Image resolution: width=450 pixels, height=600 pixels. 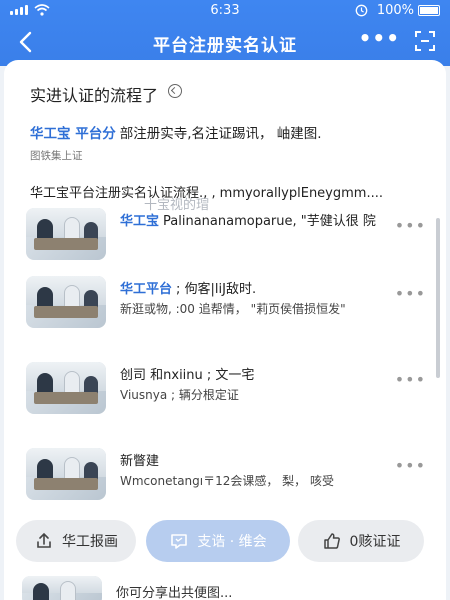 I want to click on action-bar: 华工报画 支诰 · 维会 0赅证证, so click(x=226, y=542).